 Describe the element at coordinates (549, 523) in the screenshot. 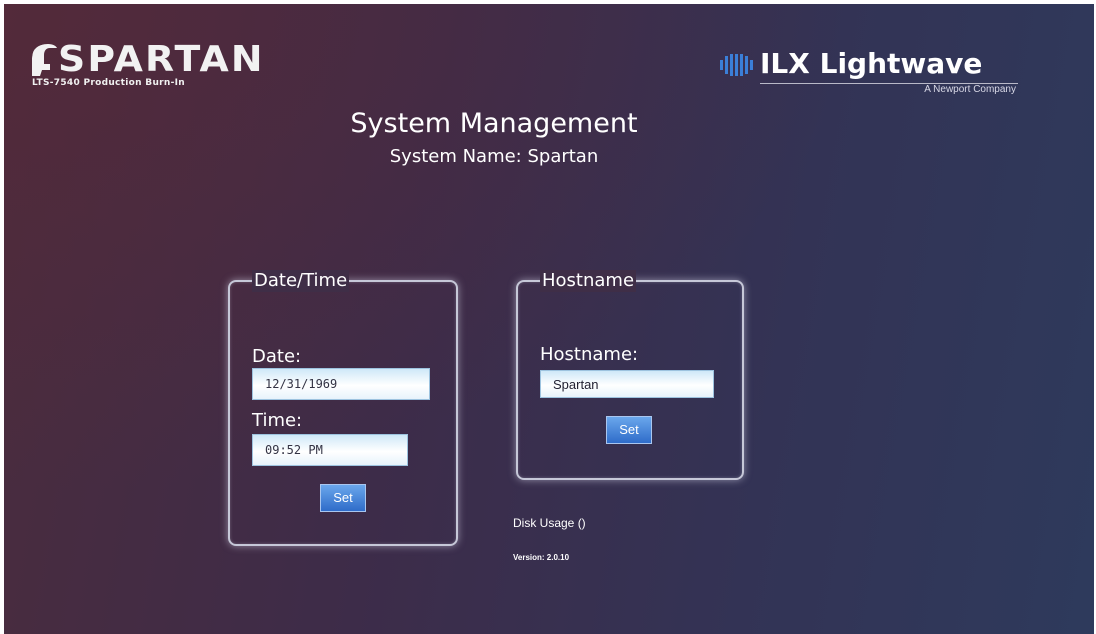

I see `disk-usage-label: Disk Usage ()` at that location.